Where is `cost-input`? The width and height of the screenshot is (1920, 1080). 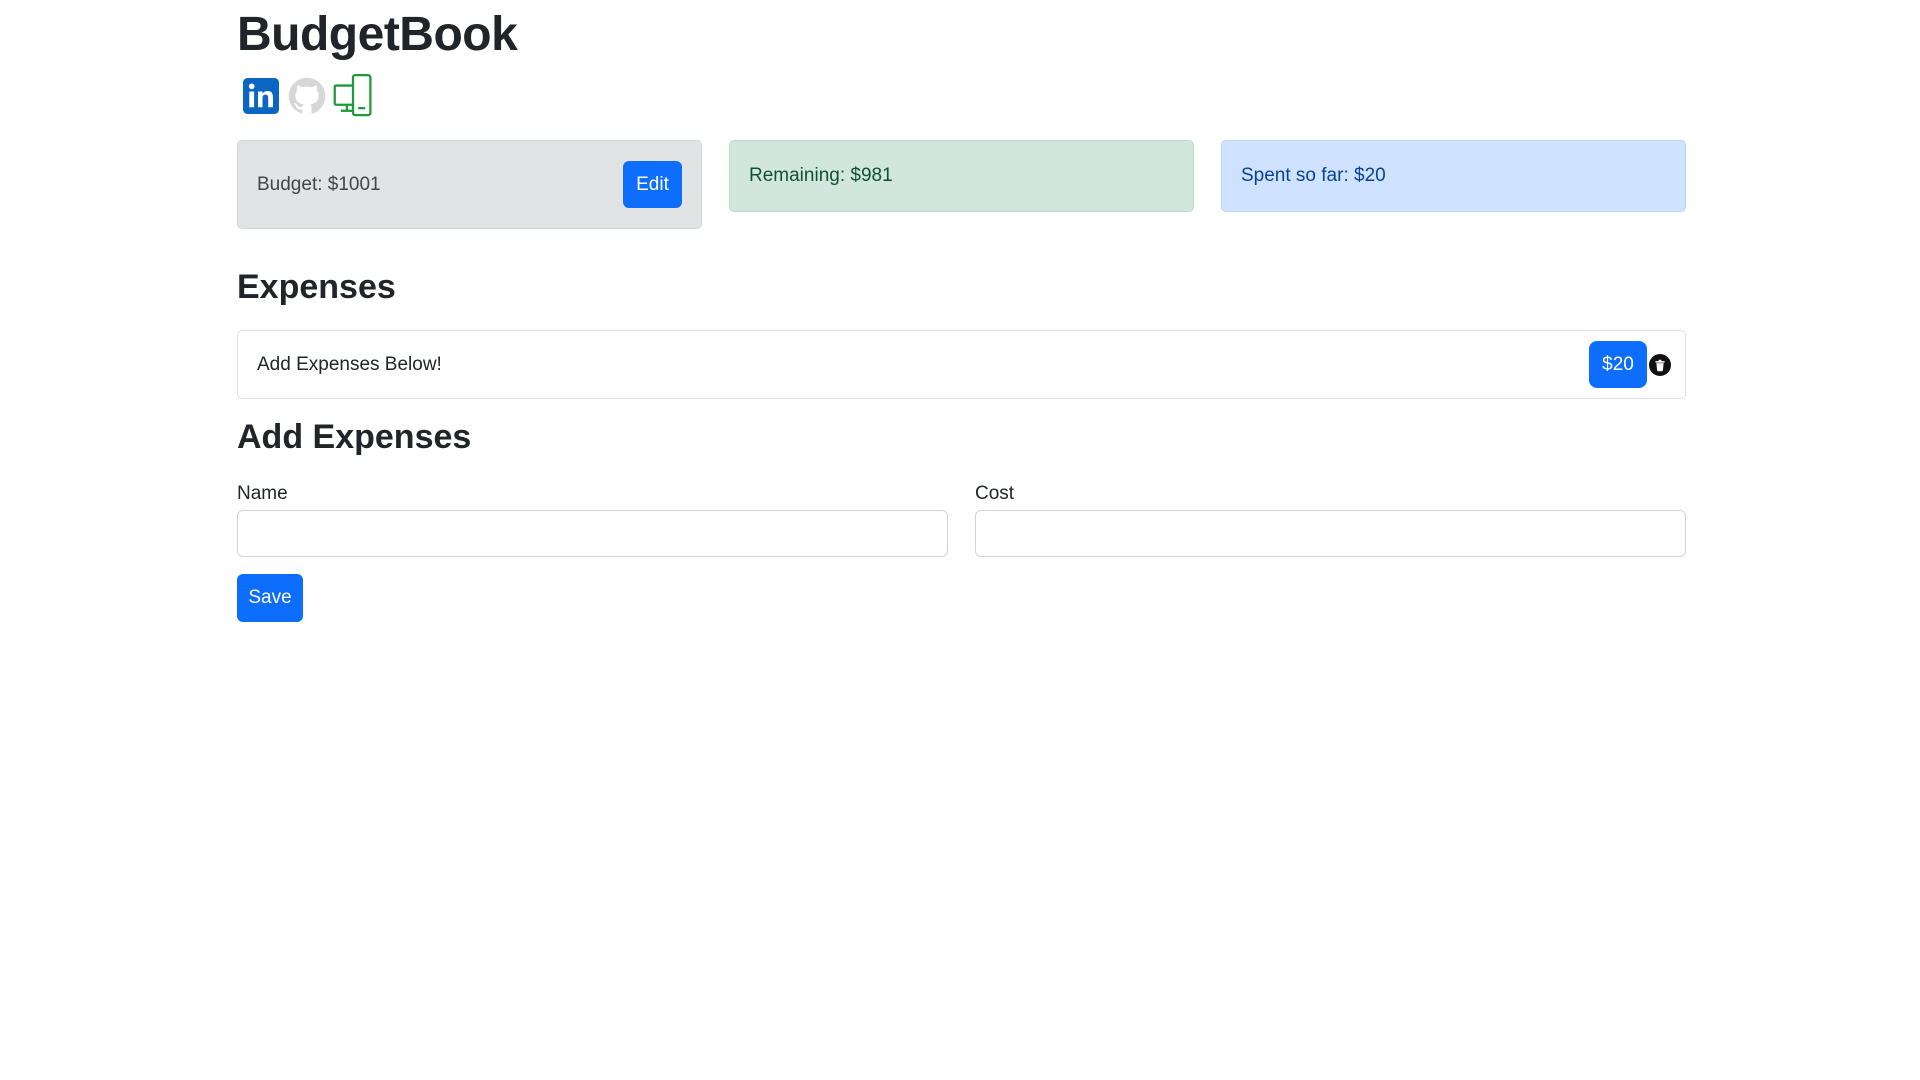
cost-input is located at coordinates (1330, 533).